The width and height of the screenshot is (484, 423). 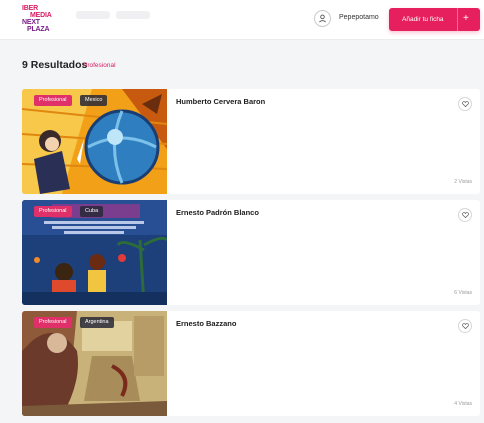 I want to click on logo: IBER MEDIA NEXT PLAZA, so click(x=45, y=20).